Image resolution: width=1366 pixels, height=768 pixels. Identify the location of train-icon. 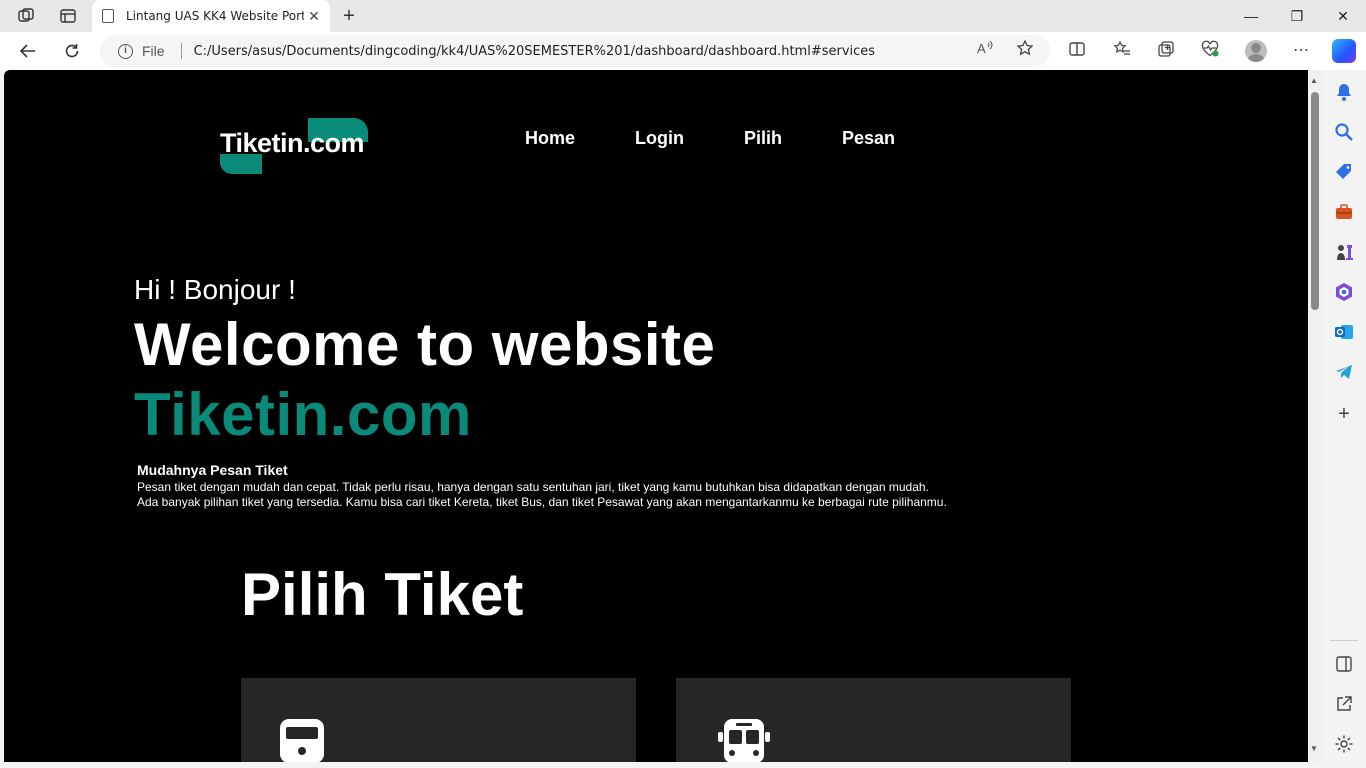
(302, 740).